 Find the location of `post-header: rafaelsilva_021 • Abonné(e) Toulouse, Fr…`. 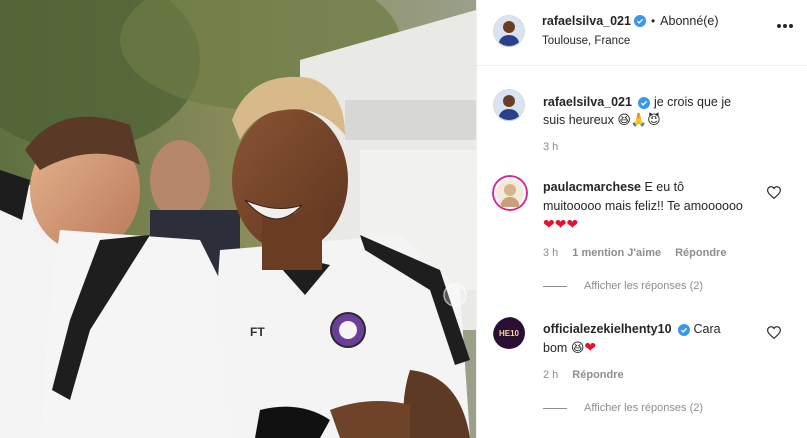

post-header: rafaelsilva_021 • Abonné(e) Toulouse, Fr… is located at coordinates (642, 33).